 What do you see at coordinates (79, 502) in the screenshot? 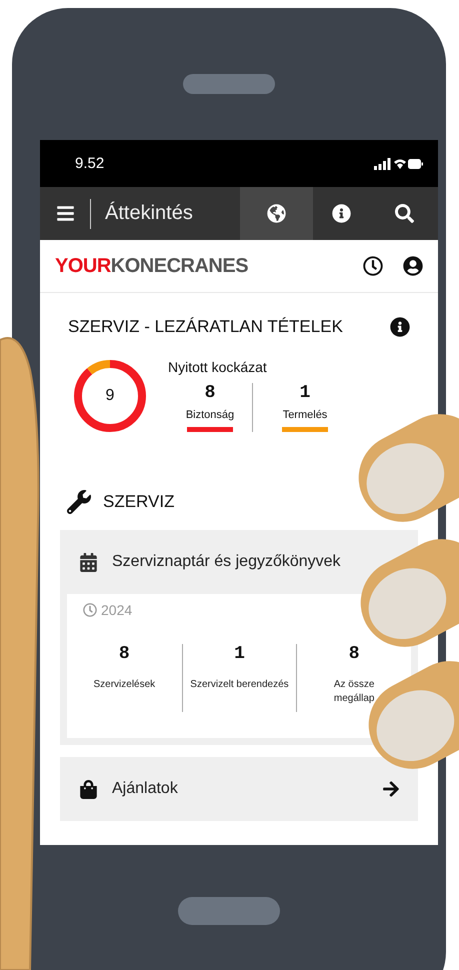
I see `wrench-icon` at bounding box center [79, 502].